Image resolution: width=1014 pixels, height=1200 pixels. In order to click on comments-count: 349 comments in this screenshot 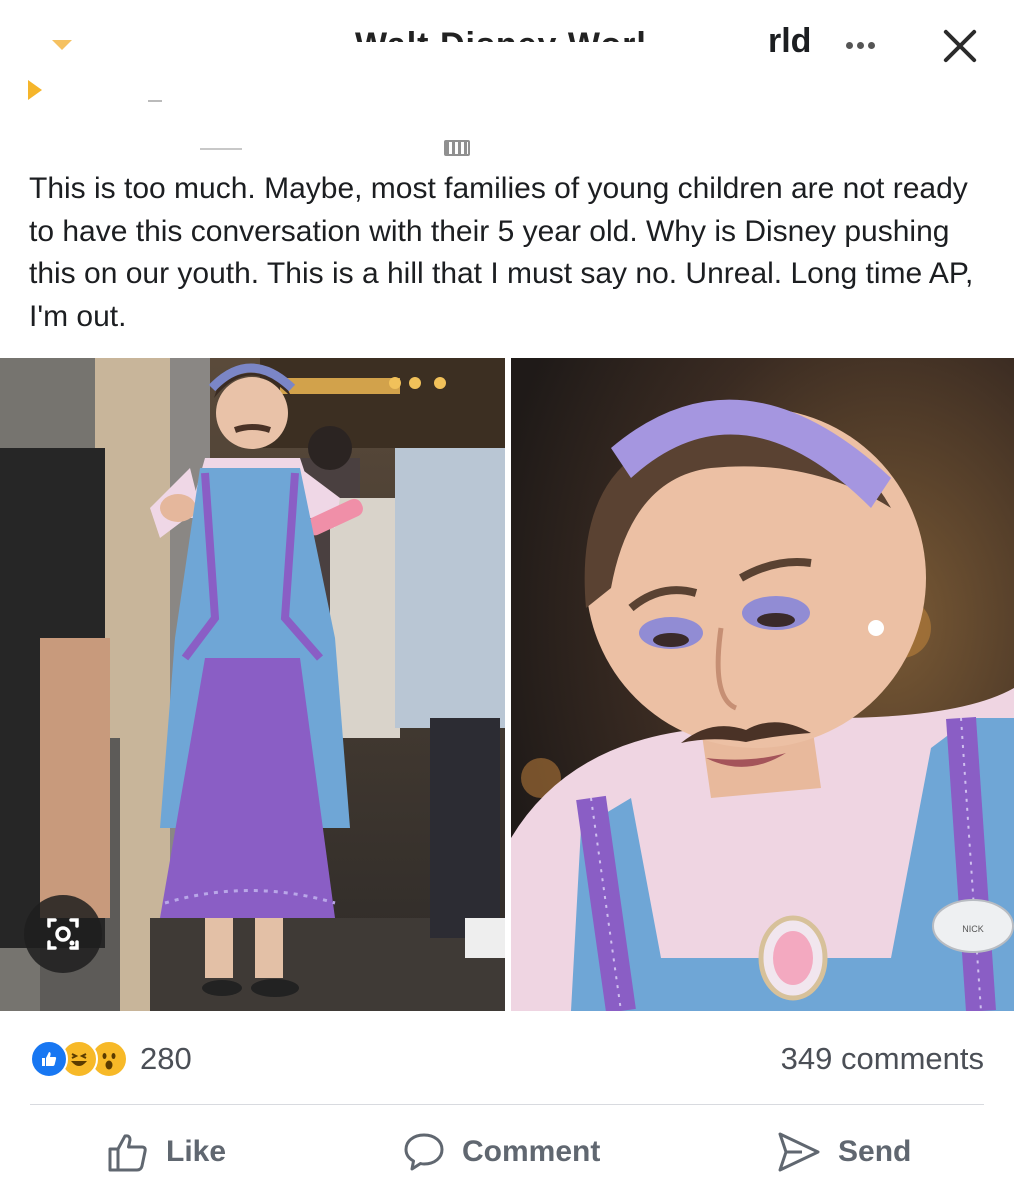, I will do `click(882, 1059)`.